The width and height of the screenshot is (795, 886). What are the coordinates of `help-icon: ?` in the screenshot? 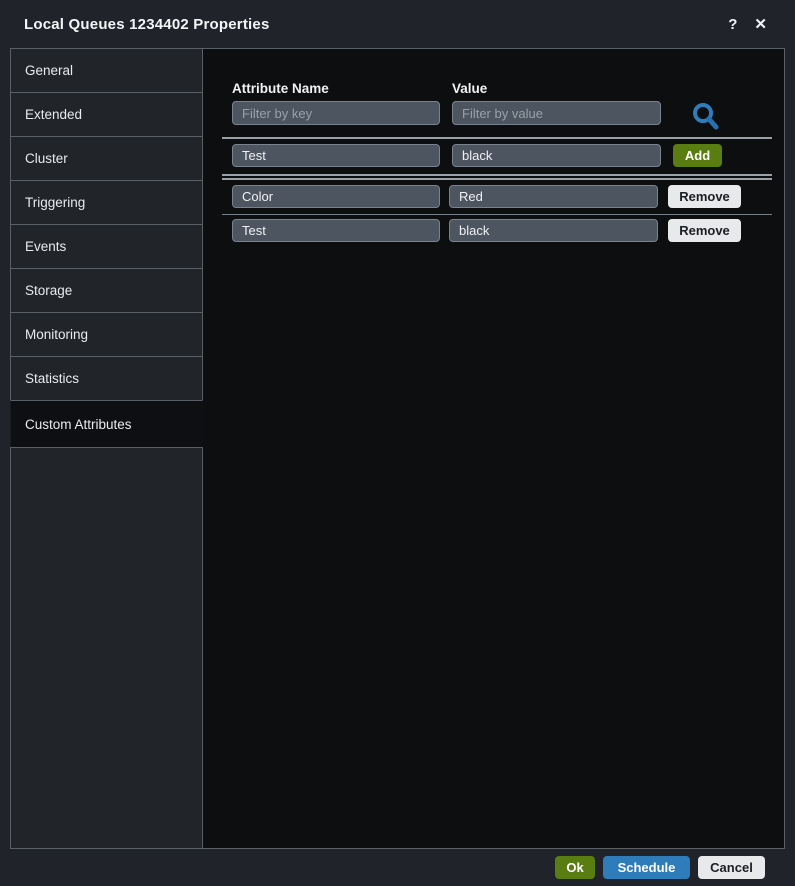 It's located at (732, 24).